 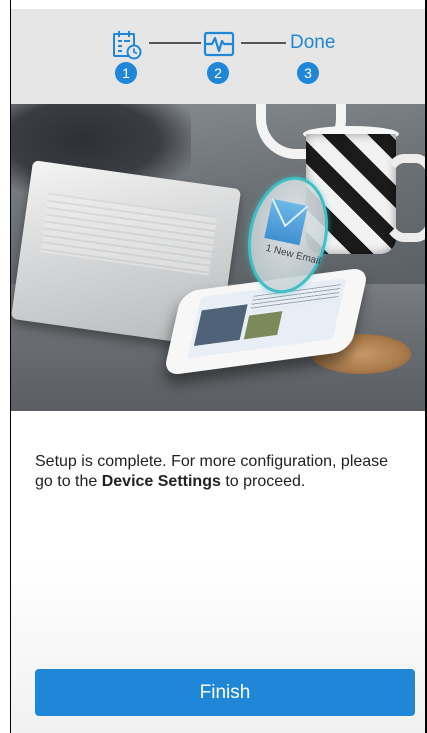 What do you see at coordinates (161, 481) in the screenshot?
I see `device-settings-label: Device Settings` at bounding box center [161, 481].